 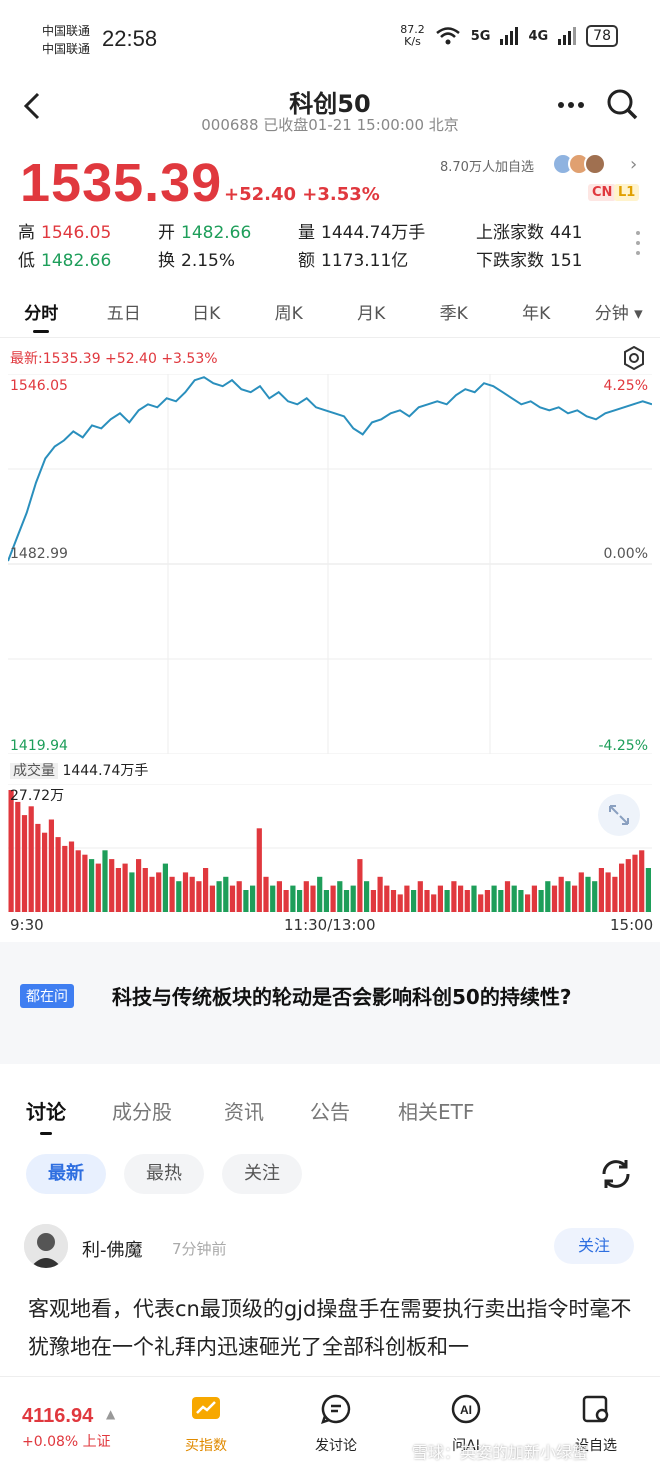 I want to click on signal-4g: 4G, so click(x=538, y=36).